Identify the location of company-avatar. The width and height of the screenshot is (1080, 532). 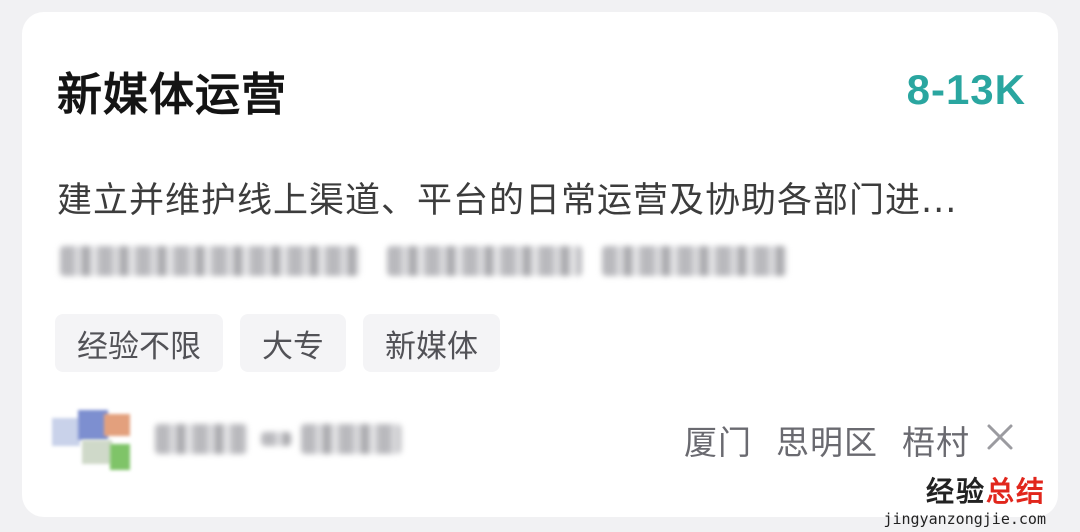
(93, 442).